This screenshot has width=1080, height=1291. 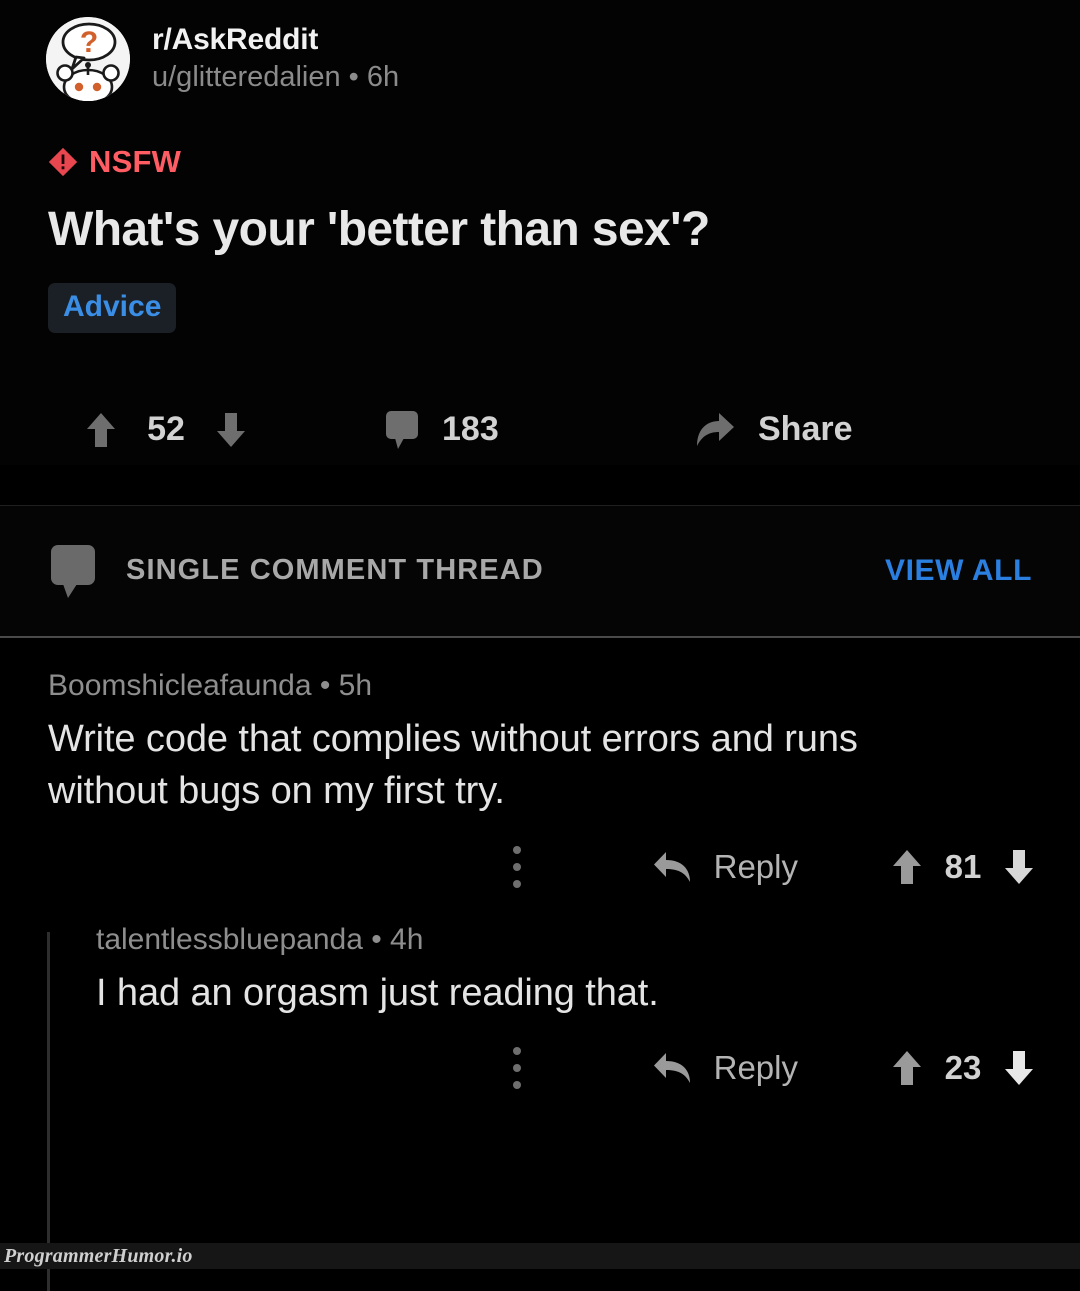 What do you see at coordinates (805, 429) in the screenshot?
I see `post-share-label: Share` at bounding box center [805, 429].